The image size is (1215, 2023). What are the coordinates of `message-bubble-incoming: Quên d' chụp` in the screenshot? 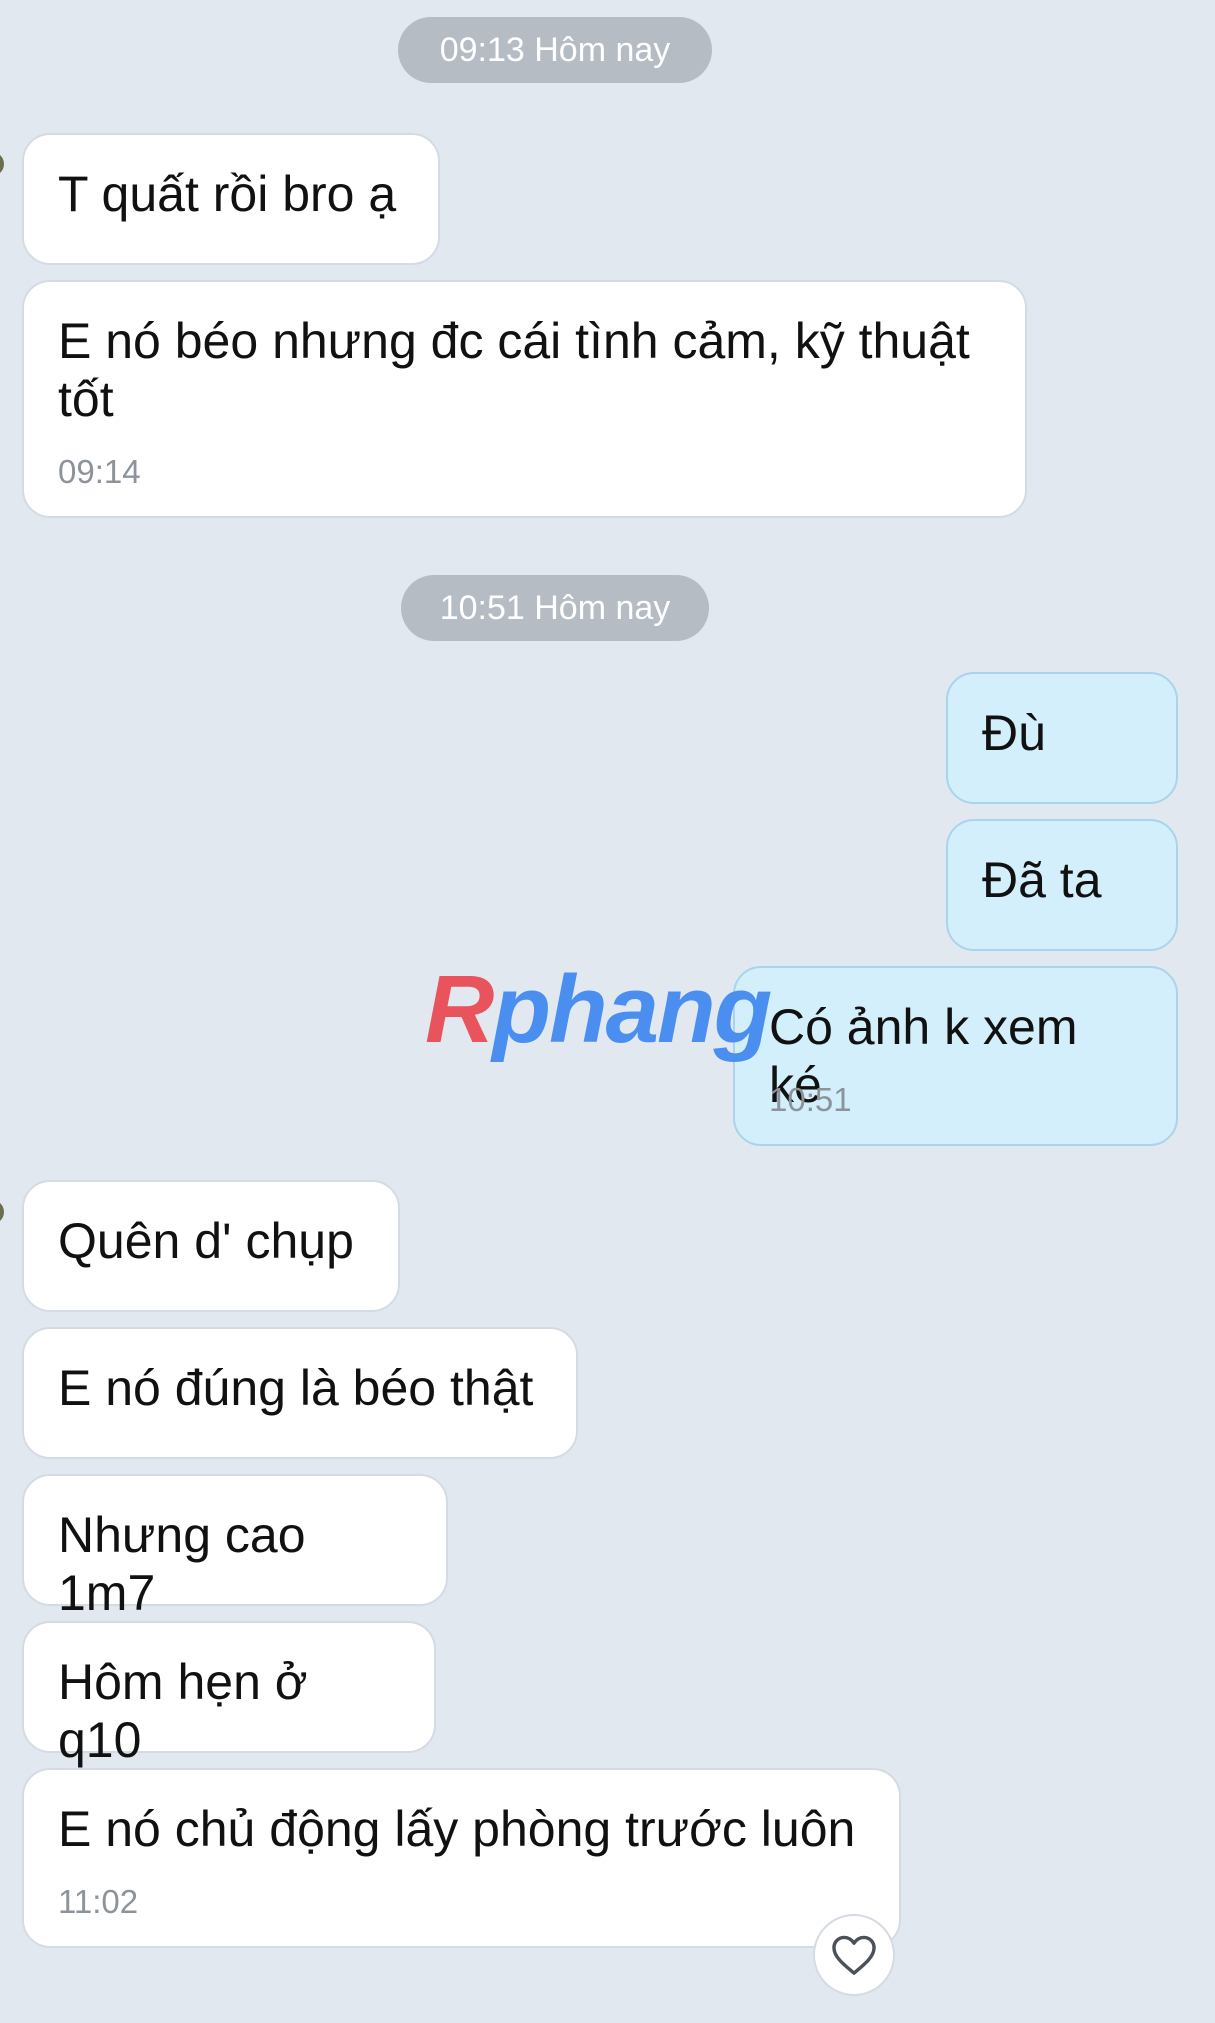 It's located at (211, 1246).